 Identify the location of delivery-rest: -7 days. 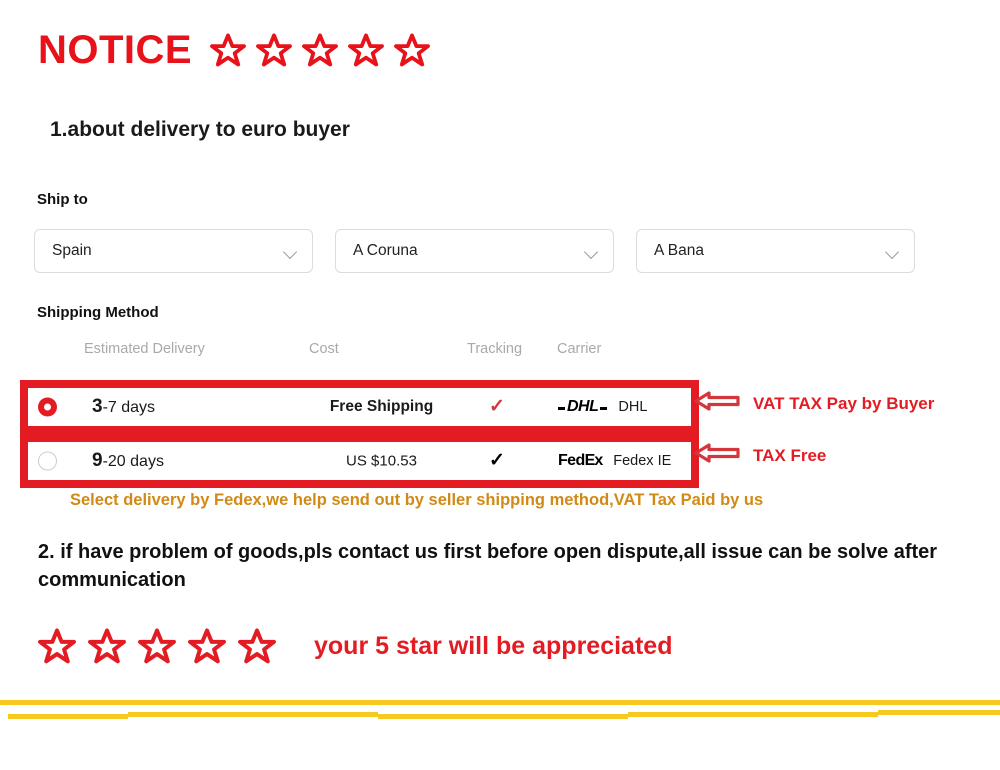
(129, 407).